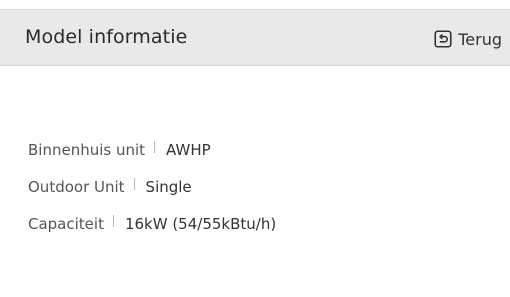  What do you see at coordinates (480, 39) in the screenshot?
I see `back-label: Terug` at bounding box center [480, 39].